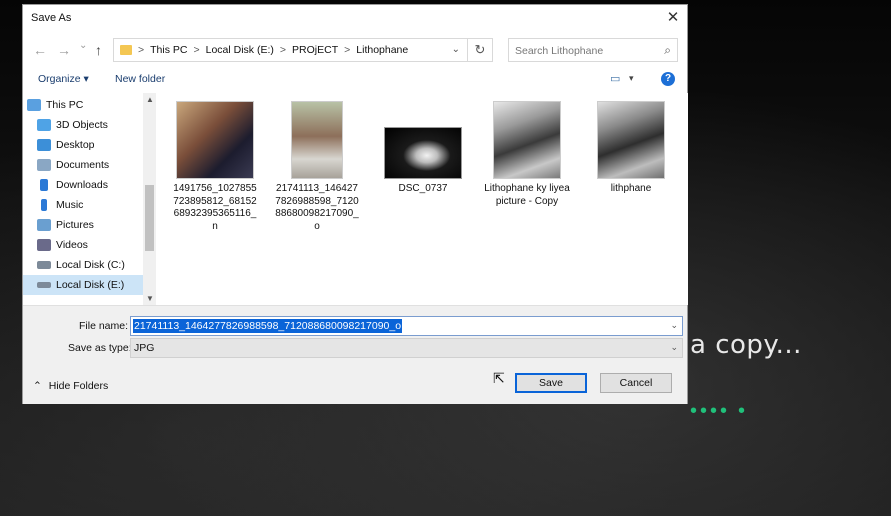 This screenshot has height=516, width=891. What do you see at coordinates (63, 79) in the screenshot?
I see `organize-button: Organize ▾` at bounding box center [63, 79].